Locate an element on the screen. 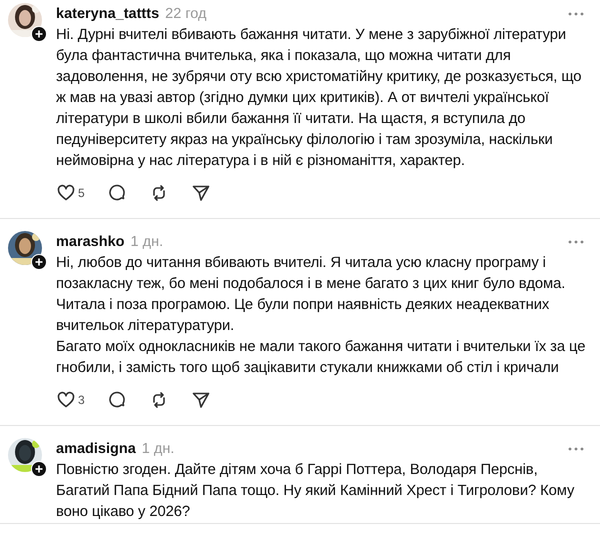  username: amadisigna is located at coordinates (96, 449).